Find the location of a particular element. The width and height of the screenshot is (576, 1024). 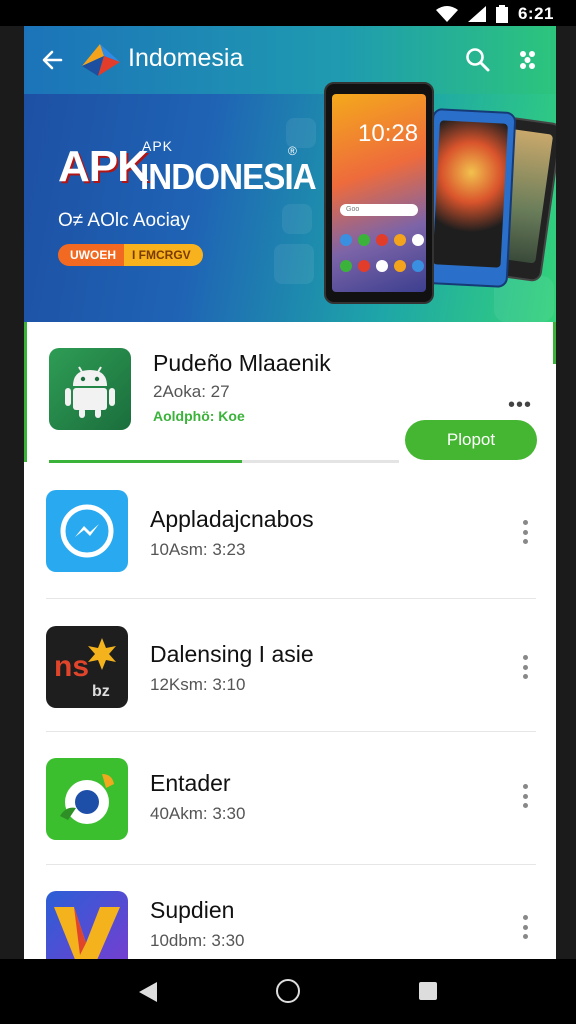

app-subtitle-1: 10Asm: 3:23 is located at coordinates (198, 549).